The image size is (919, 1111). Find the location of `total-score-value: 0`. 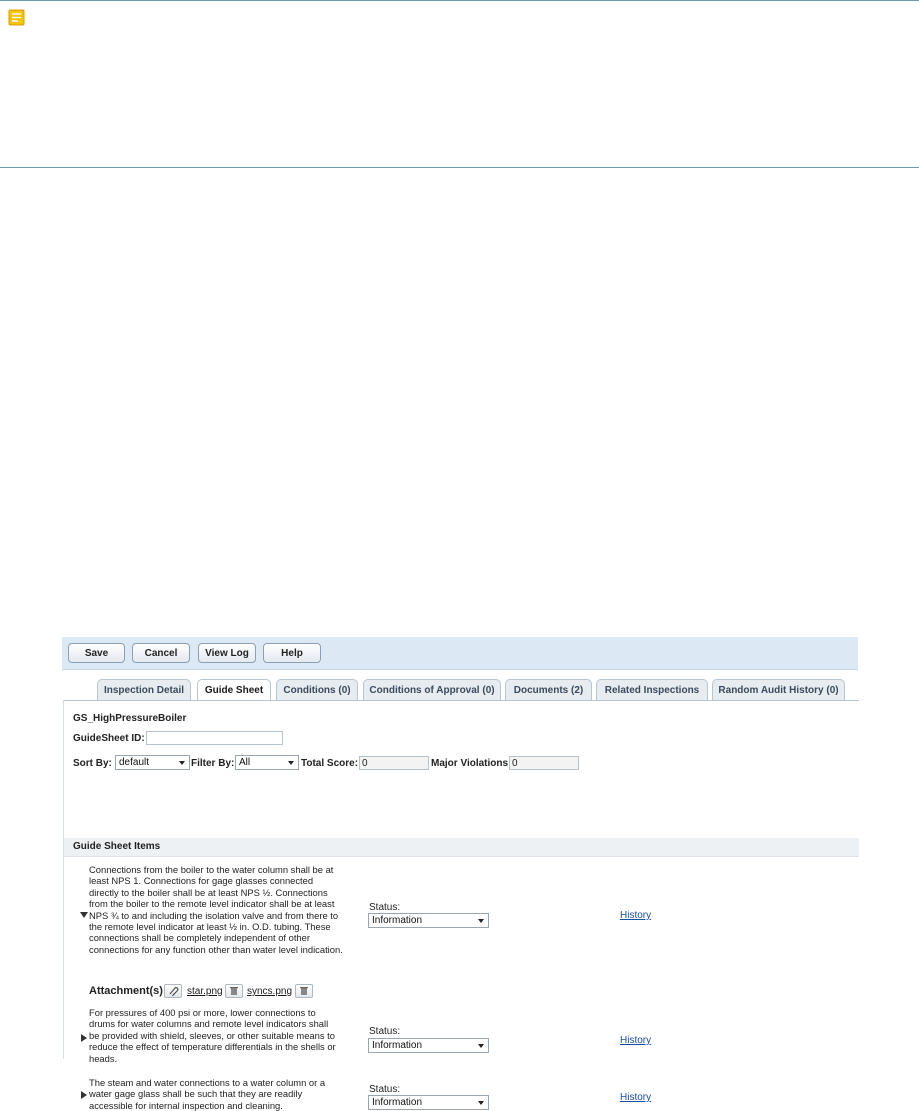

total-score-value: 0 is located at coordinates (365, 763).